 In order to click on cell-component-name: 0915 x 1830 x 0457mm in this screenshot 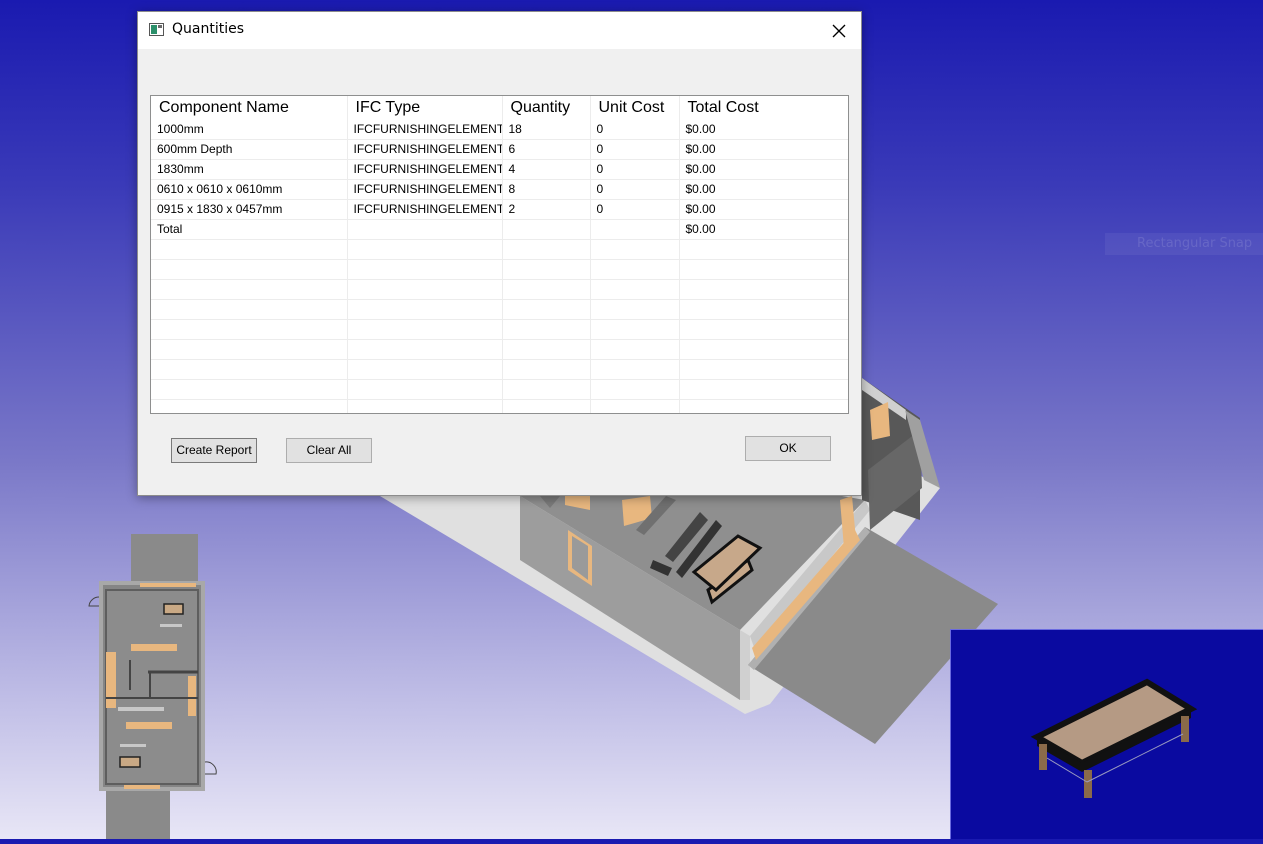, I will do `click(249, 209)`.